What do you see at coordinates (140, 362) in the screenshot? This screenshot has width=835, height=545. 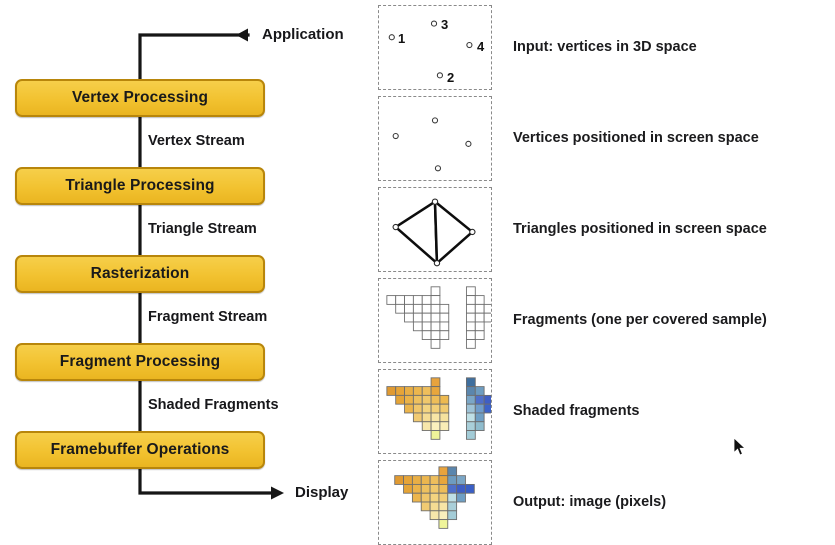 I see `pipeline-stage-box: Fragment Processing` at bounding box center [140, 362].